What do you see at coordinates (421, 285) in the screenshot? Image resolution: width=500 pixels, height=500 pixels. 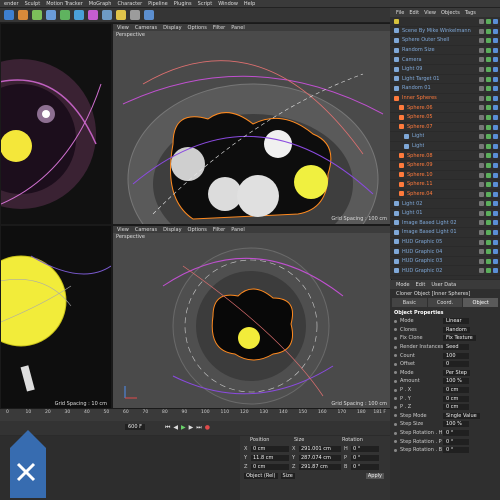 I see `attr-menu-edit: Edit` at bounding box center [421, 285].